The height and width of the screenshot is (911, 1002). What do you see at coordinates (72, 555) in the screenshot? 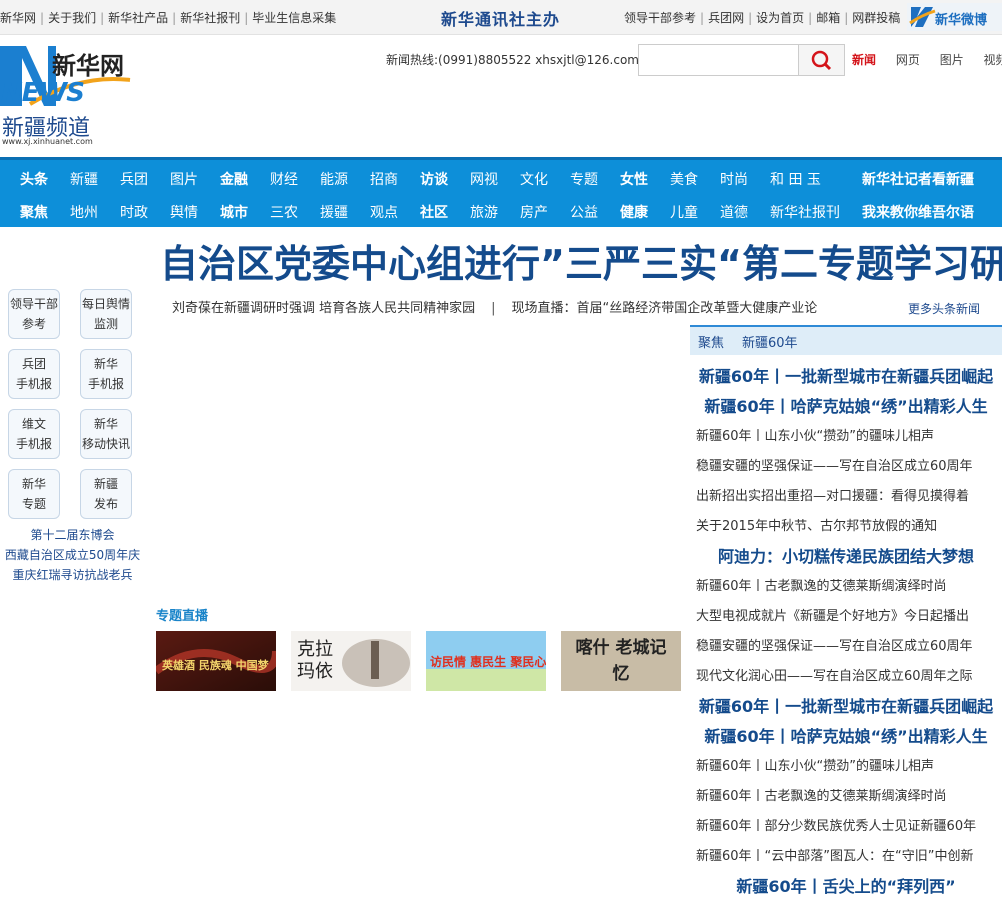
I see `left-link-tibet: 西藏自治区成立50周年庆` at bounding box center [72, 555].